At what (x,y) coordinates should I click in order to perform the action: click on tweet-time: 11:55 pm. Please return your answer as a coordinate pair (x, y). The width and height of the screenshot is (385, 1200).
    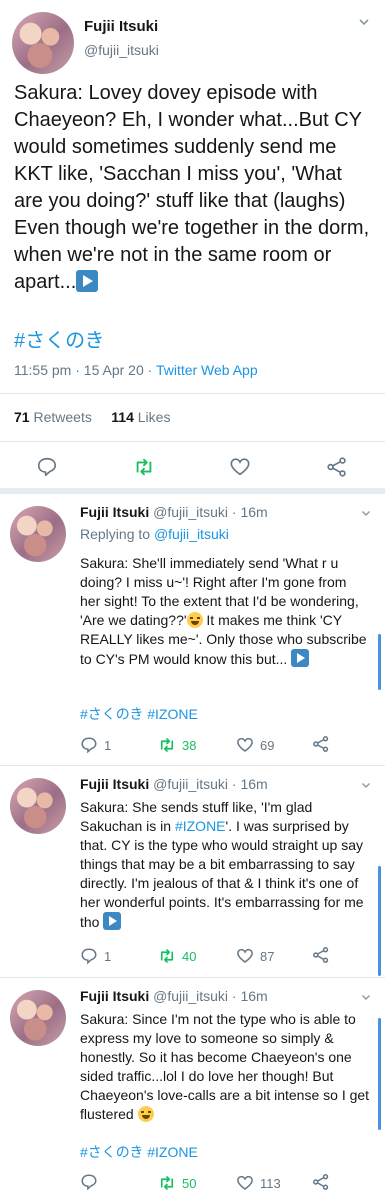
    Looking at the image, I should click on (42, 370).